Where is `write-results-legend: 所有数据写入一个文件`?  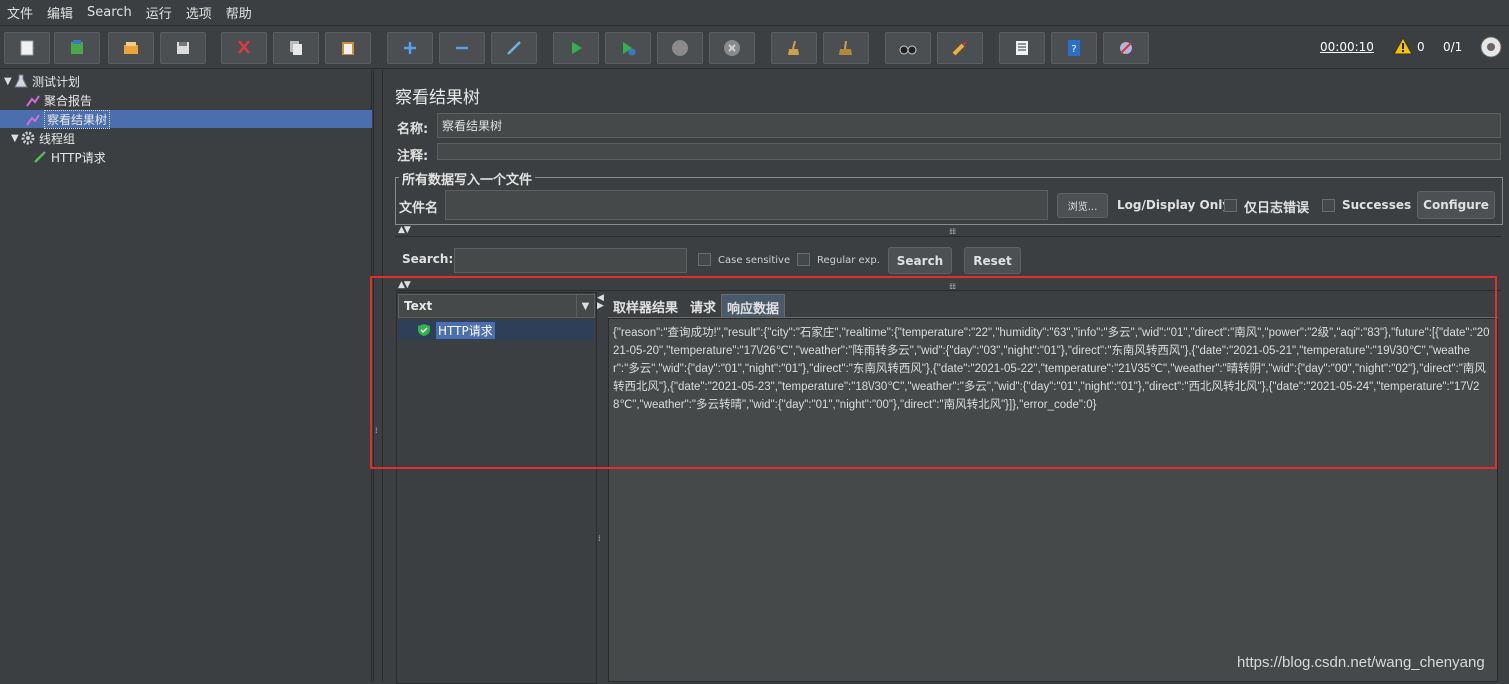 write-results-legend: 所有数据写入一个文件 is located at coordinates (467, 178).